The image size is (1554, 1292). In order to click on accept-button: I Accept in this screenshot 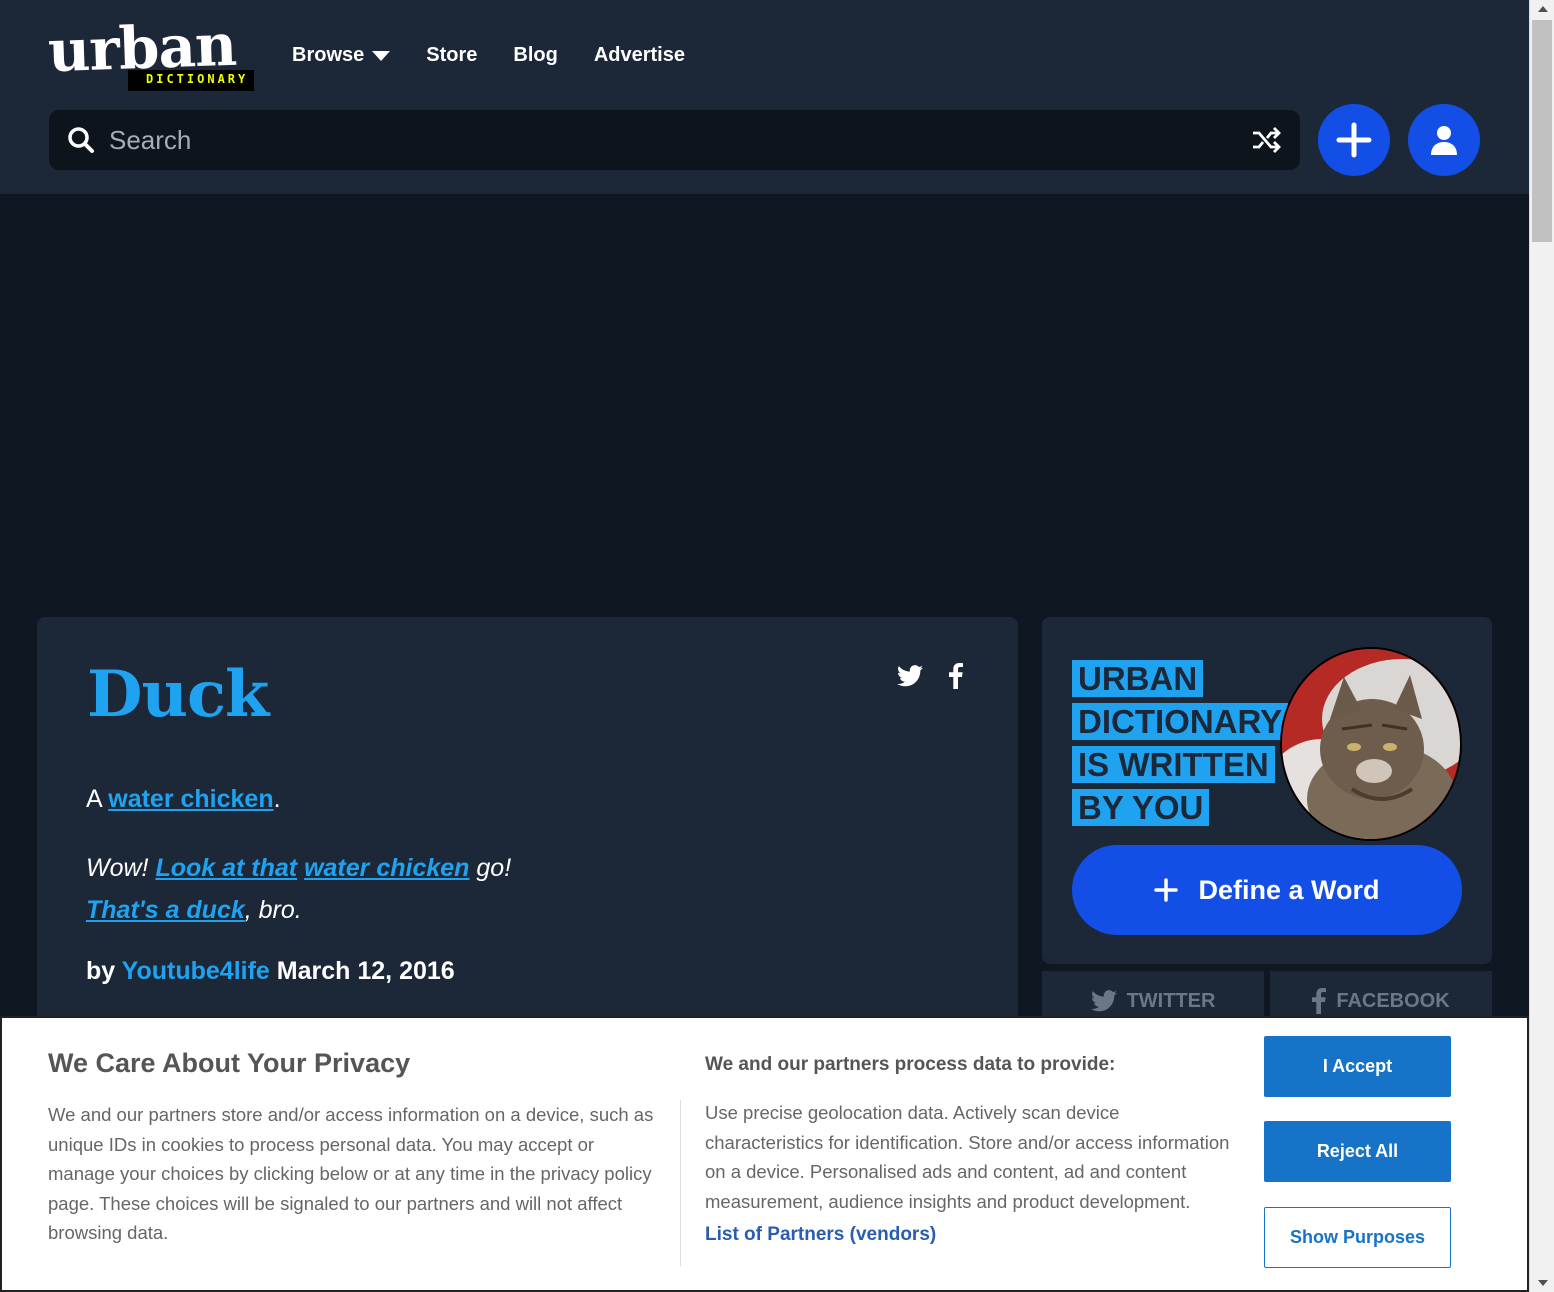, I will do `click(1357, 1066)`.